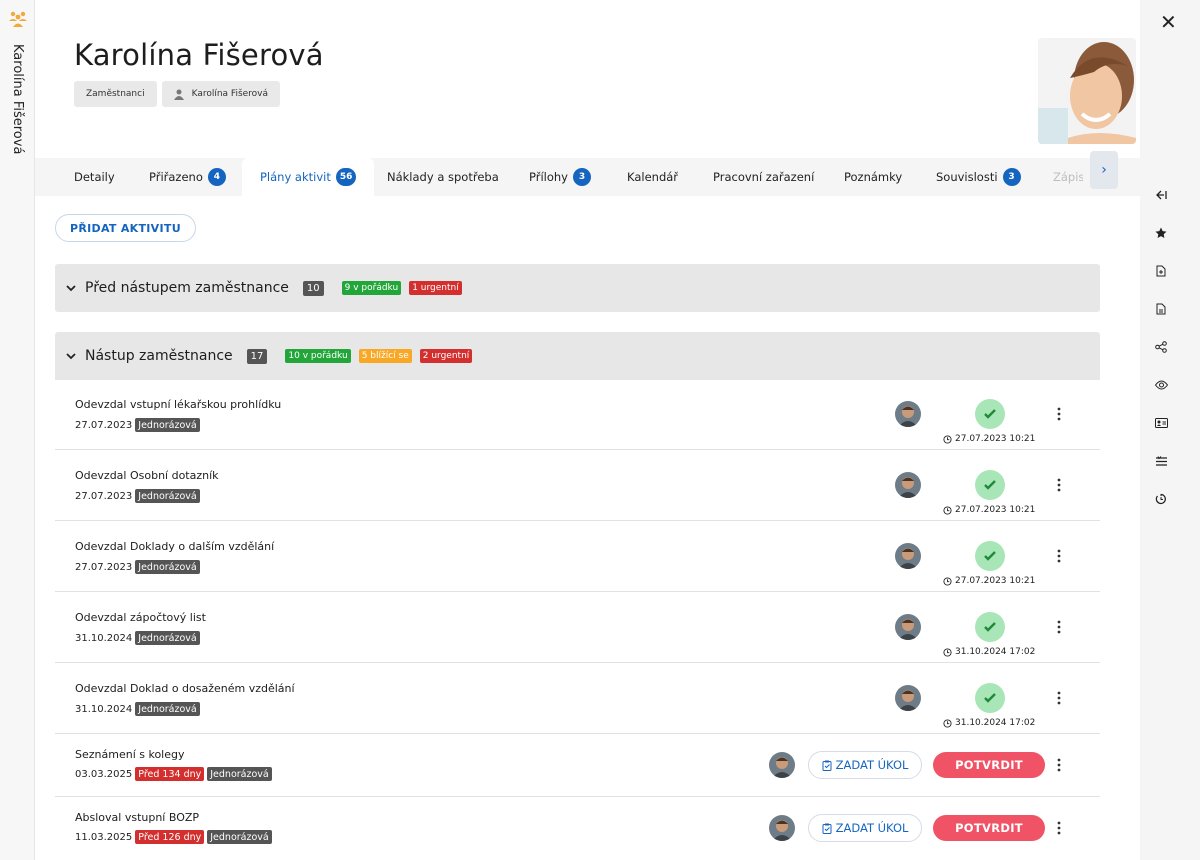  I want to click on tab-assigned: Přiřazeno 4, so click(187, 177).